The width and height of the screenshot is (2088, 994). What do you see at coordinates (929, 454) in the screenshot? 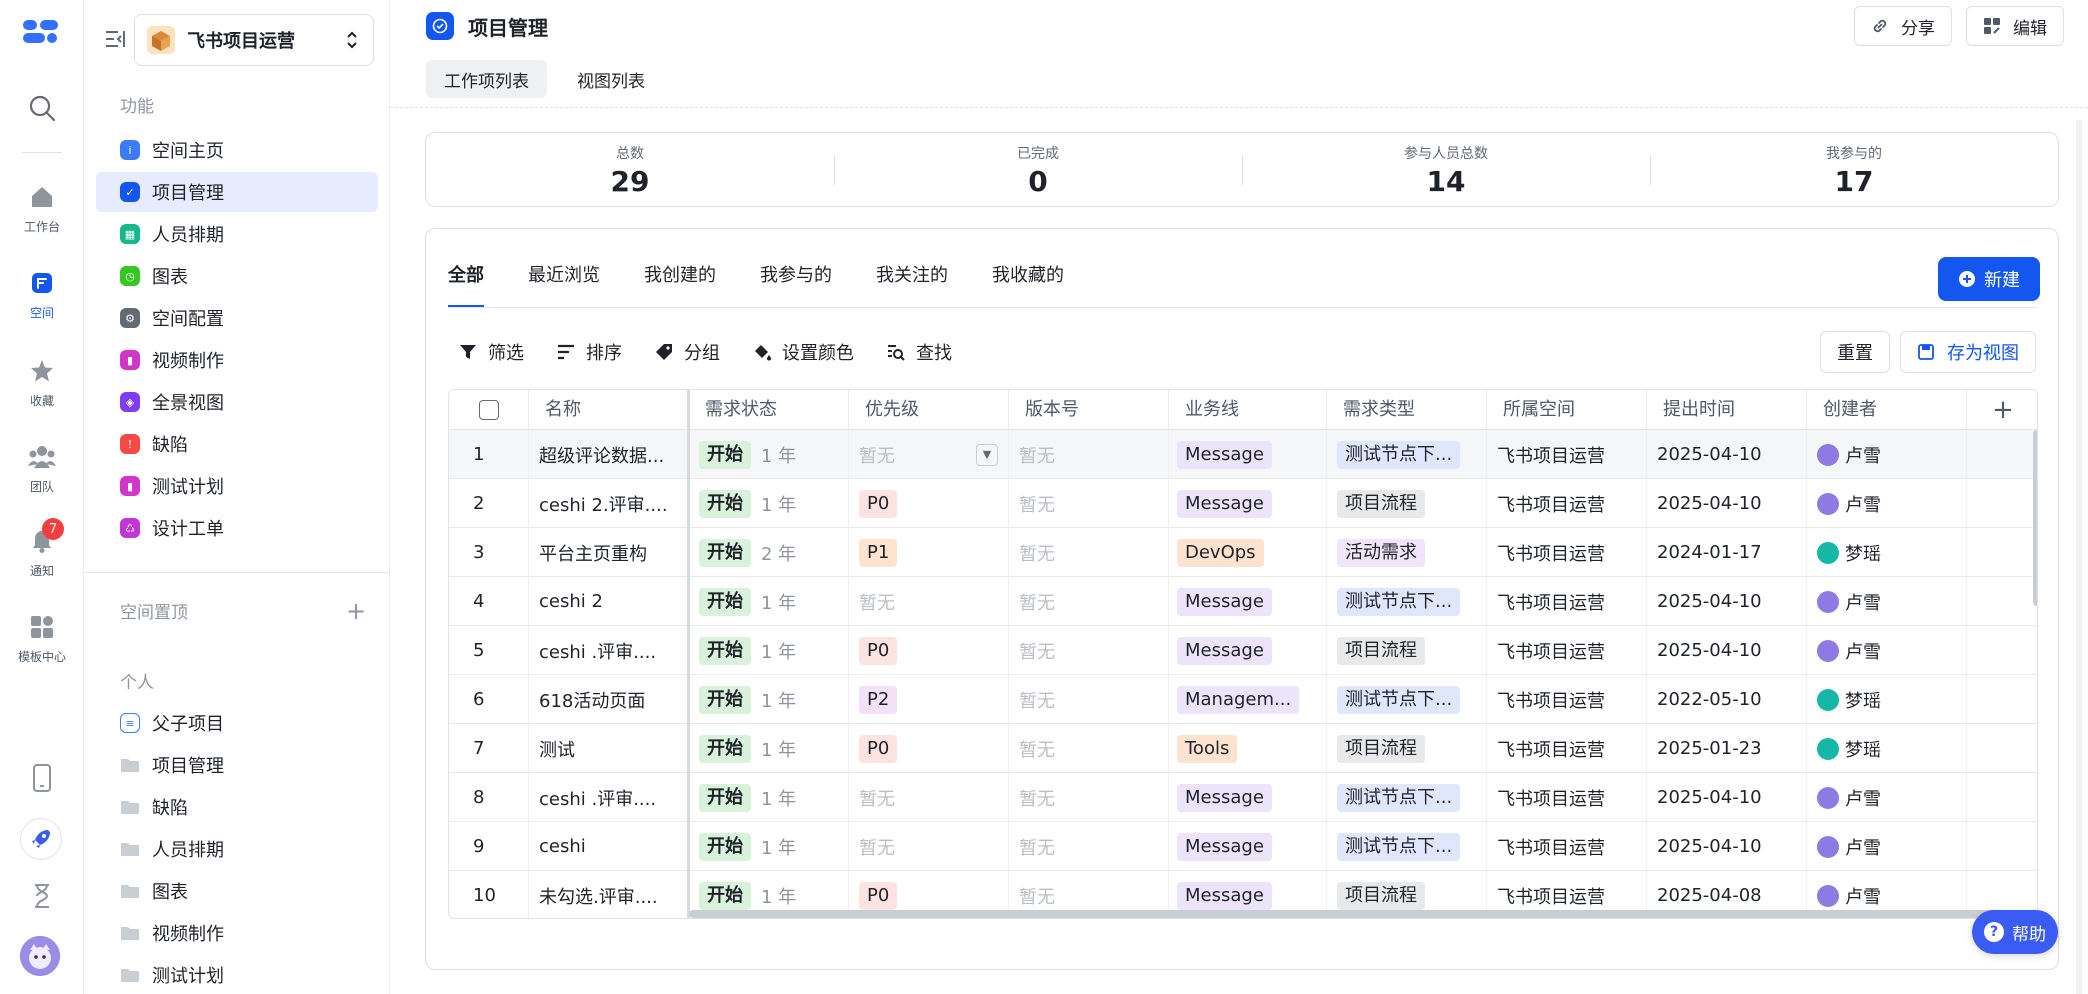
I see `priority-cell: 暂无 ▼` at bounding box center [929, 454].